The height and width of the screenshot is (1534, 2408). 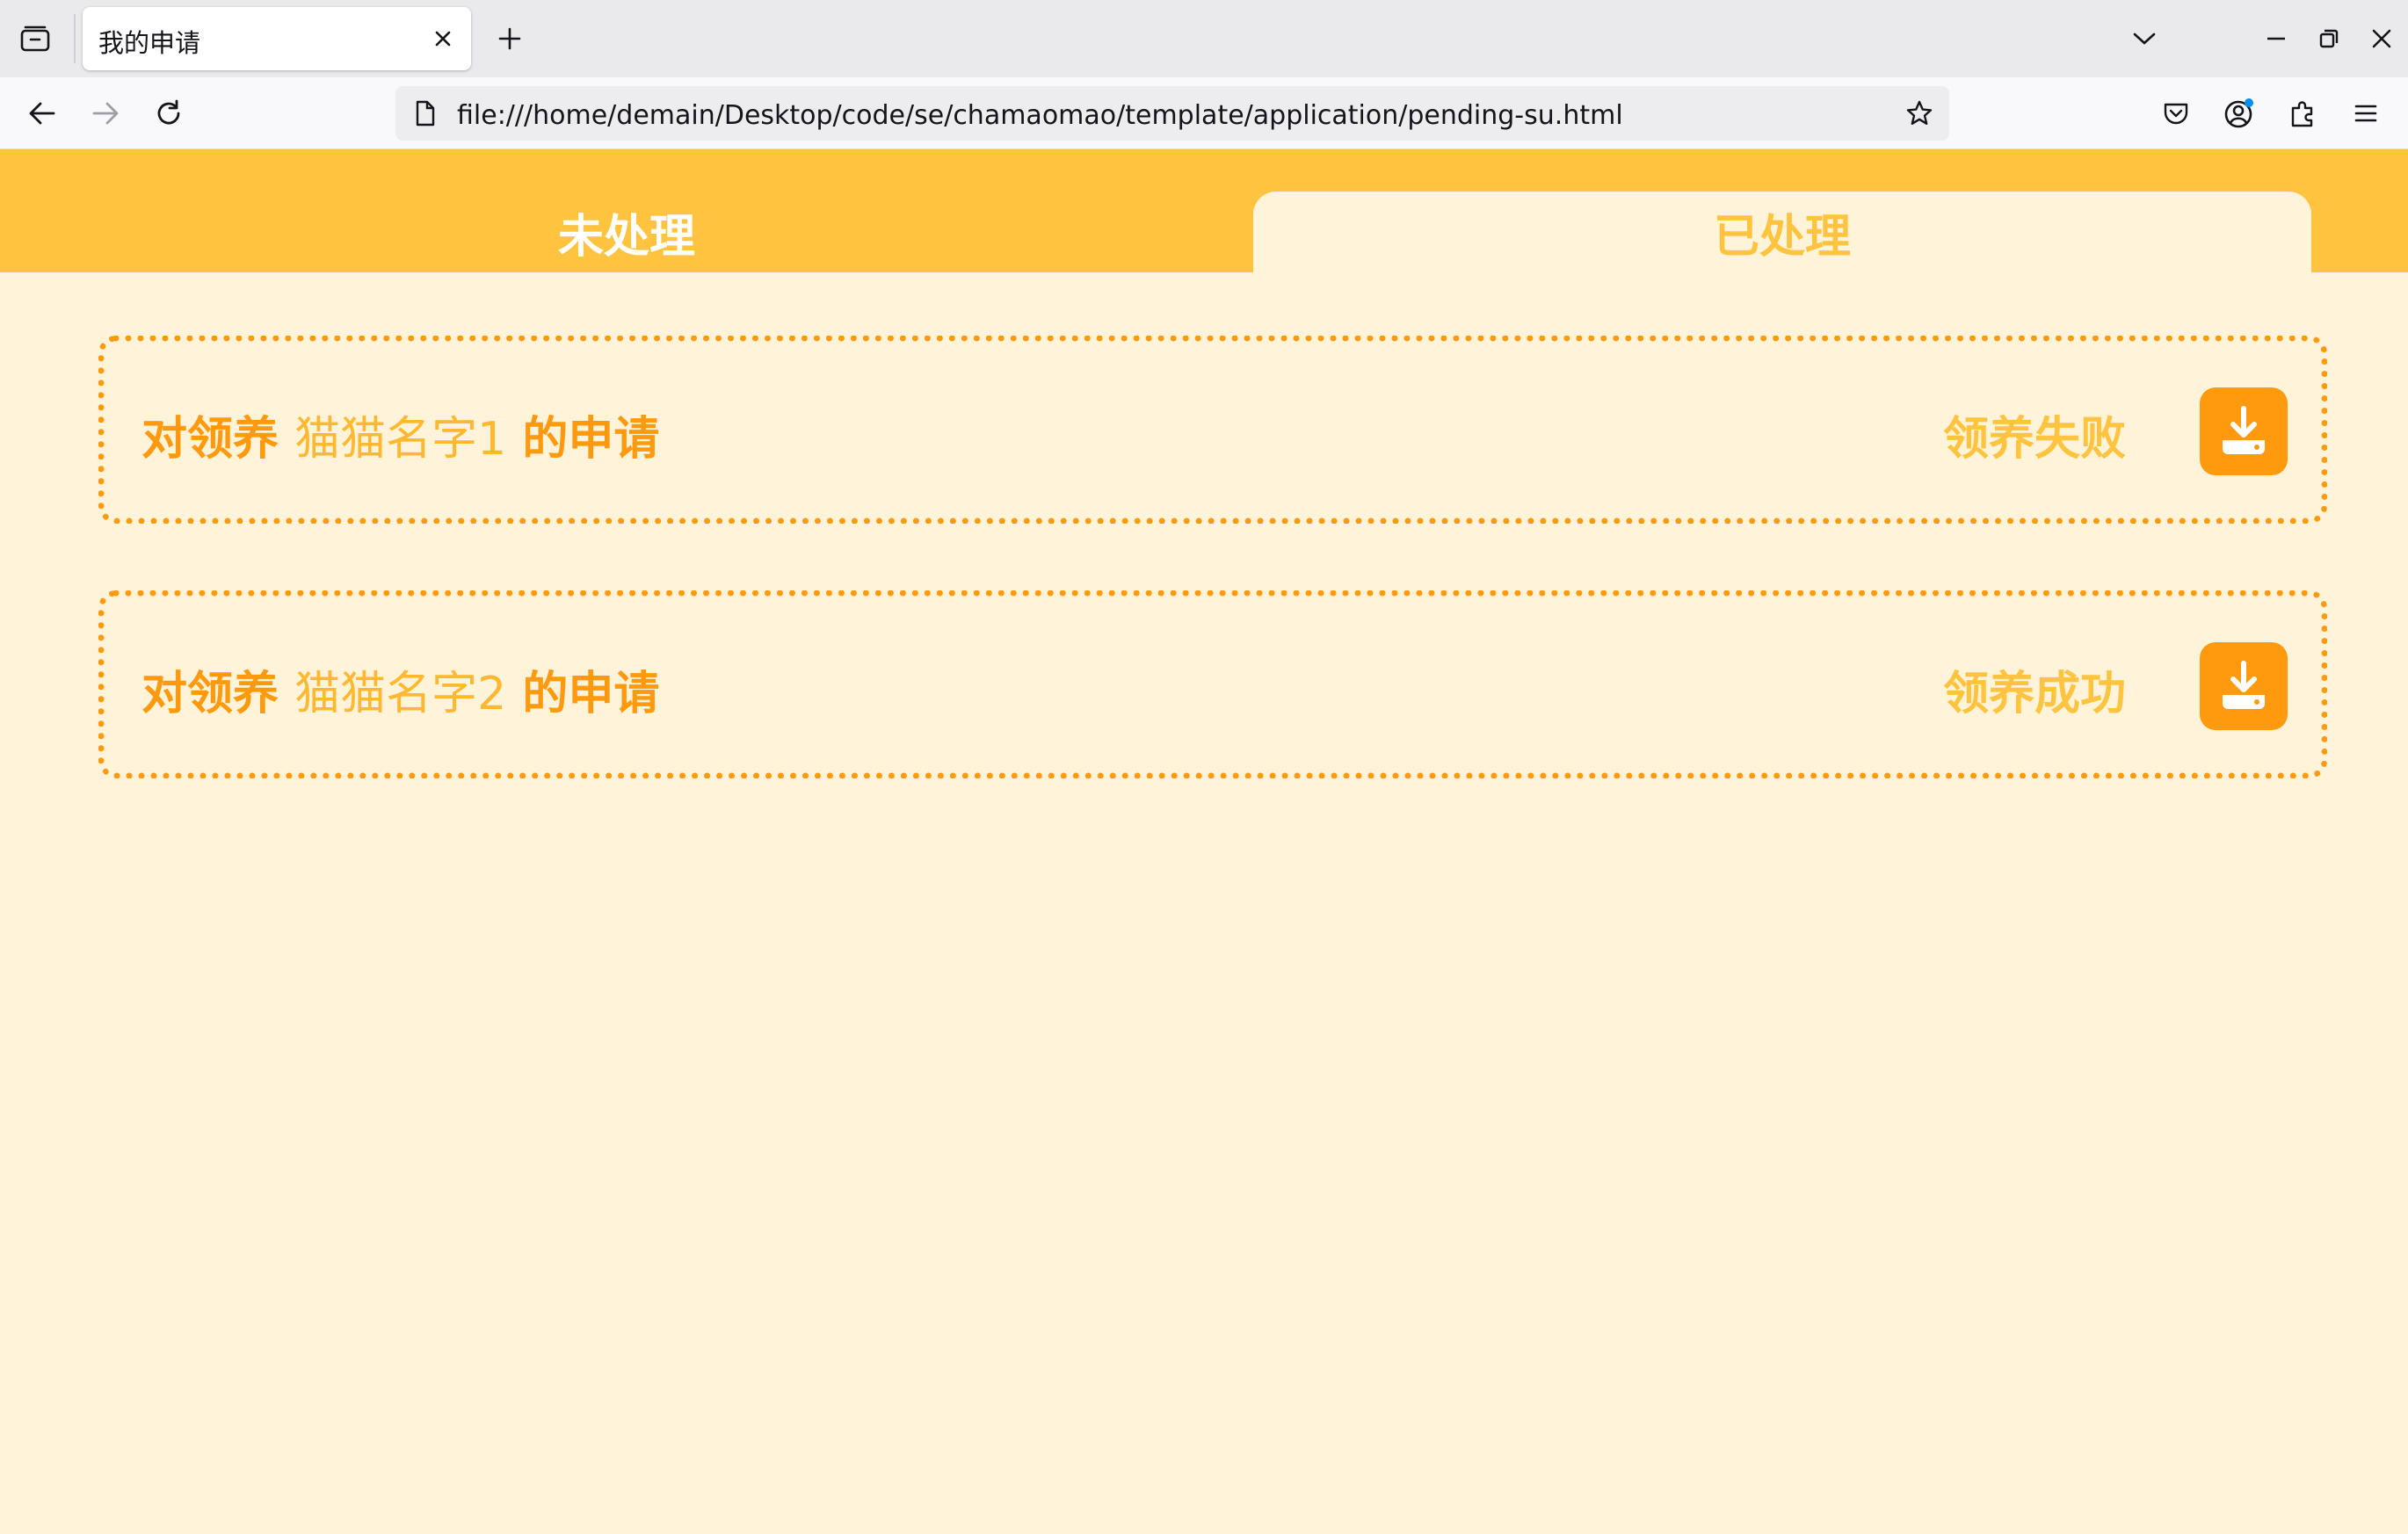 I want to click on tab-list-icon, so click(x=35, y=38).